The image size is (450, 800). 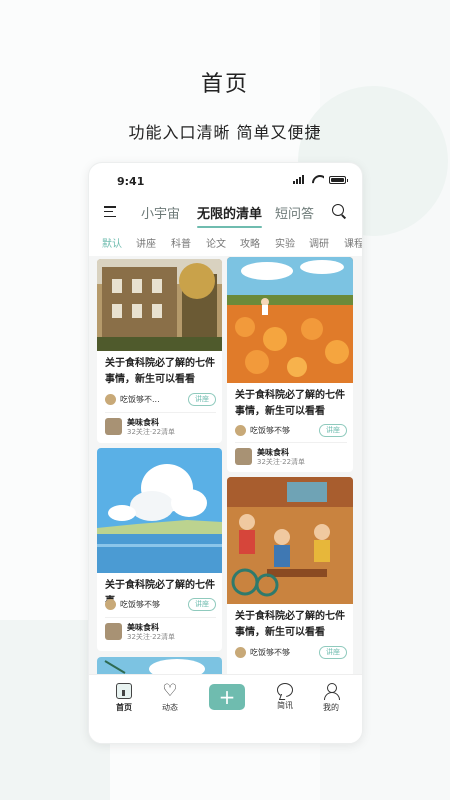 I want to click on bottom-nav: 首页 ♡ 动态 + 简讯 我的, so click(x=225, y=708).